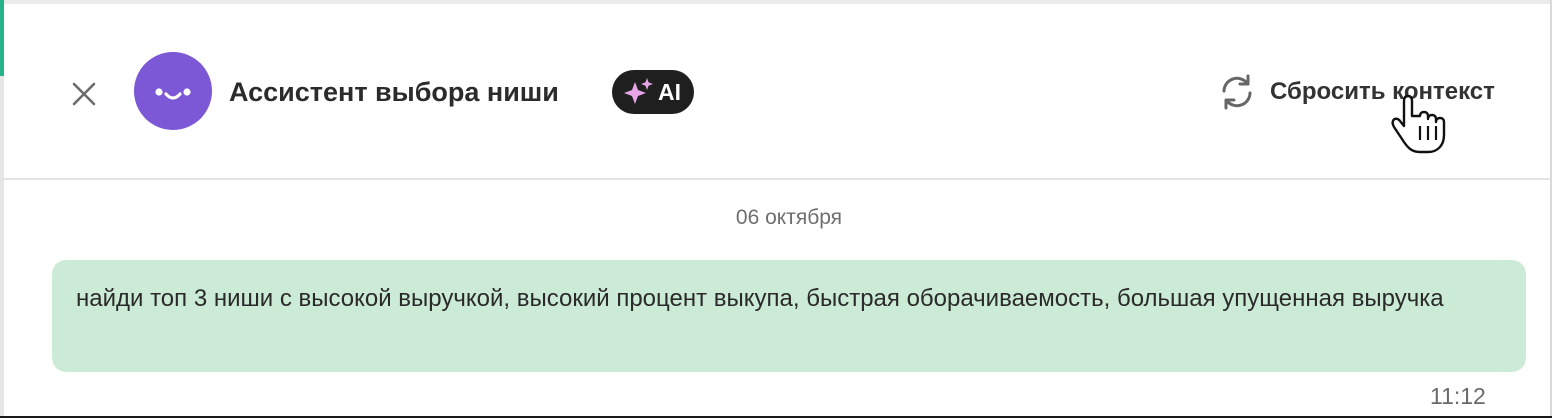 This screenshot has height=418, width=1552. I want to click on refresh-icon, so click(1237, 92).